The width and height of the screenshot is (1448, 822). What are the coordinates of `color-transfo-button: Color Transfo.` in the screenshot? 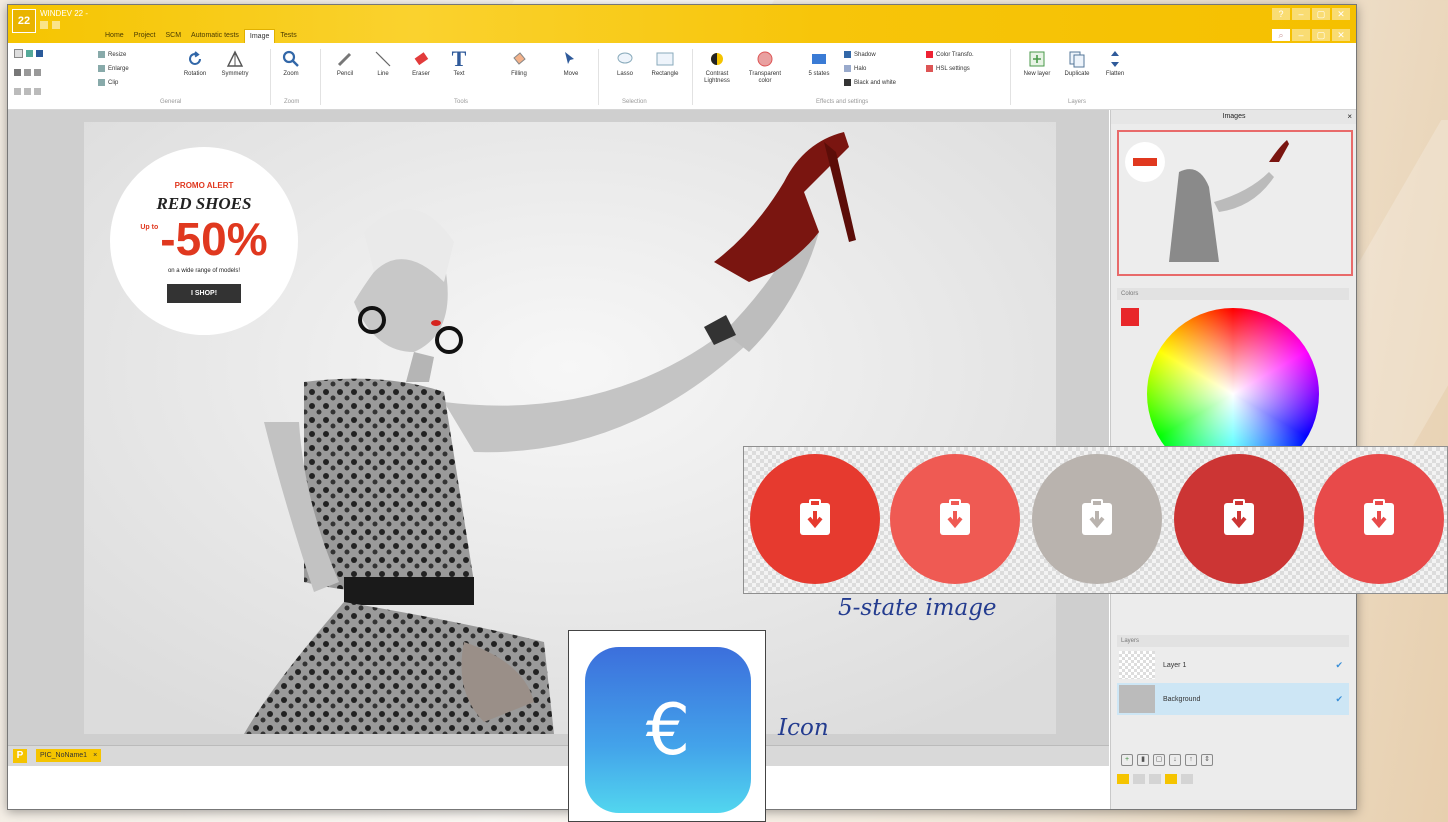 It's located at (950, 54).